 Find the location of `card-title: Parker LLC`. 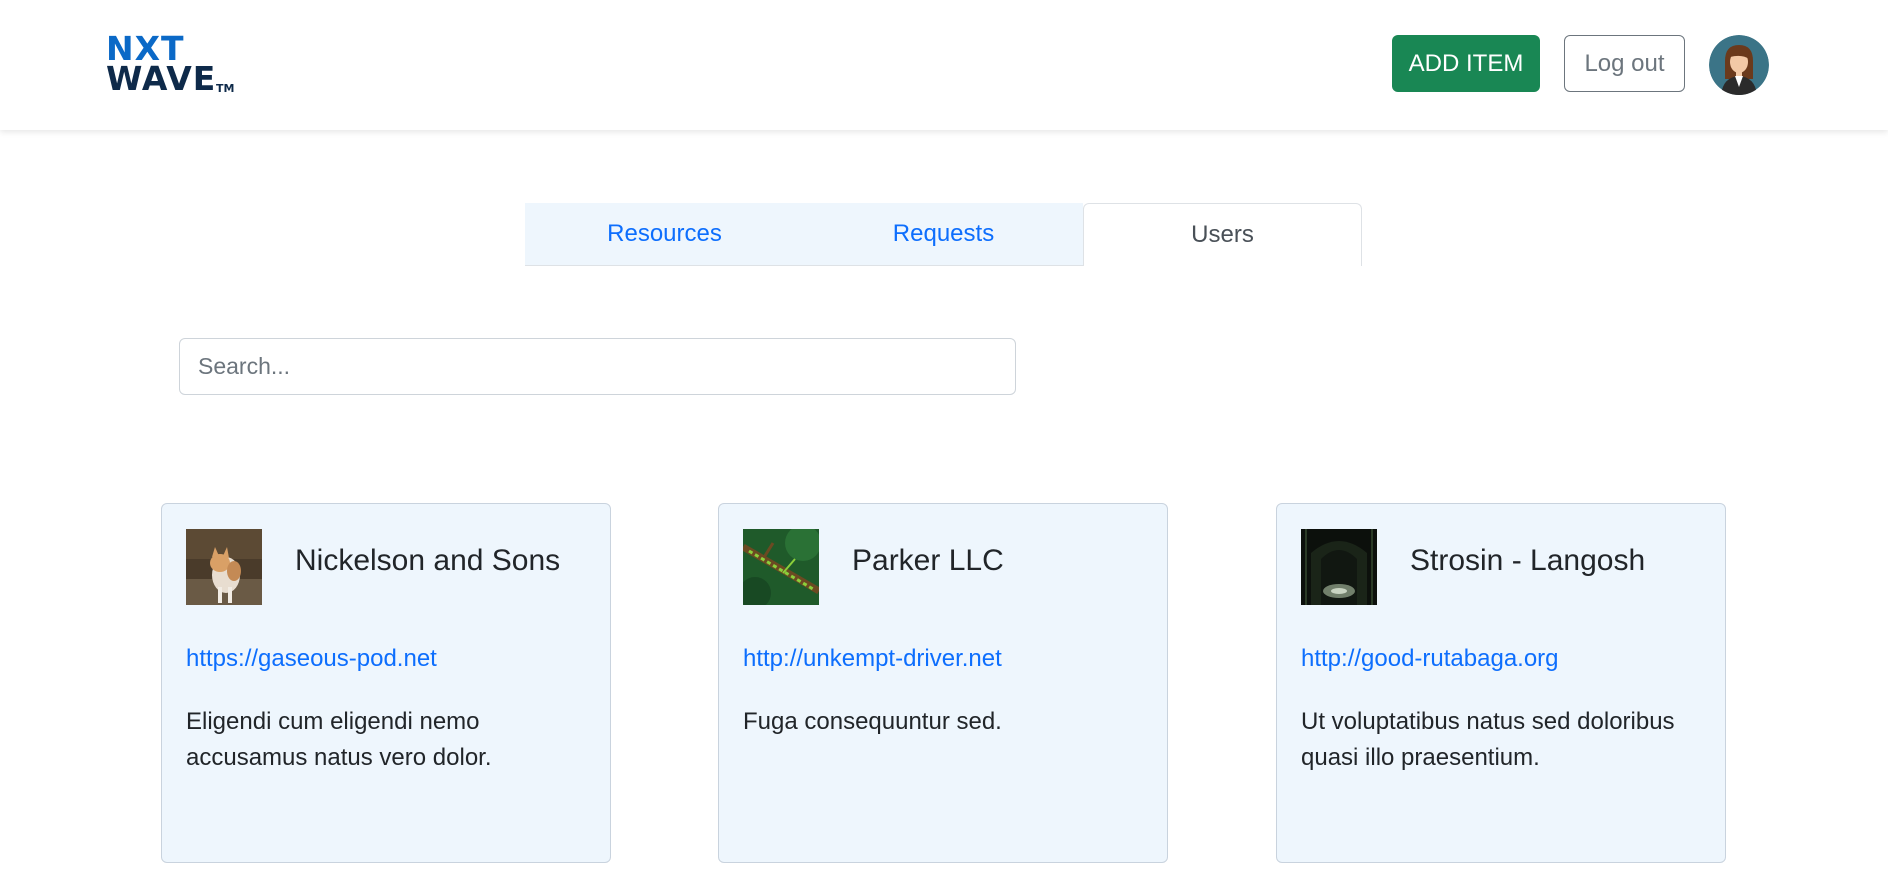

card-title: Parker LLC is located at coordinates (928, 560).